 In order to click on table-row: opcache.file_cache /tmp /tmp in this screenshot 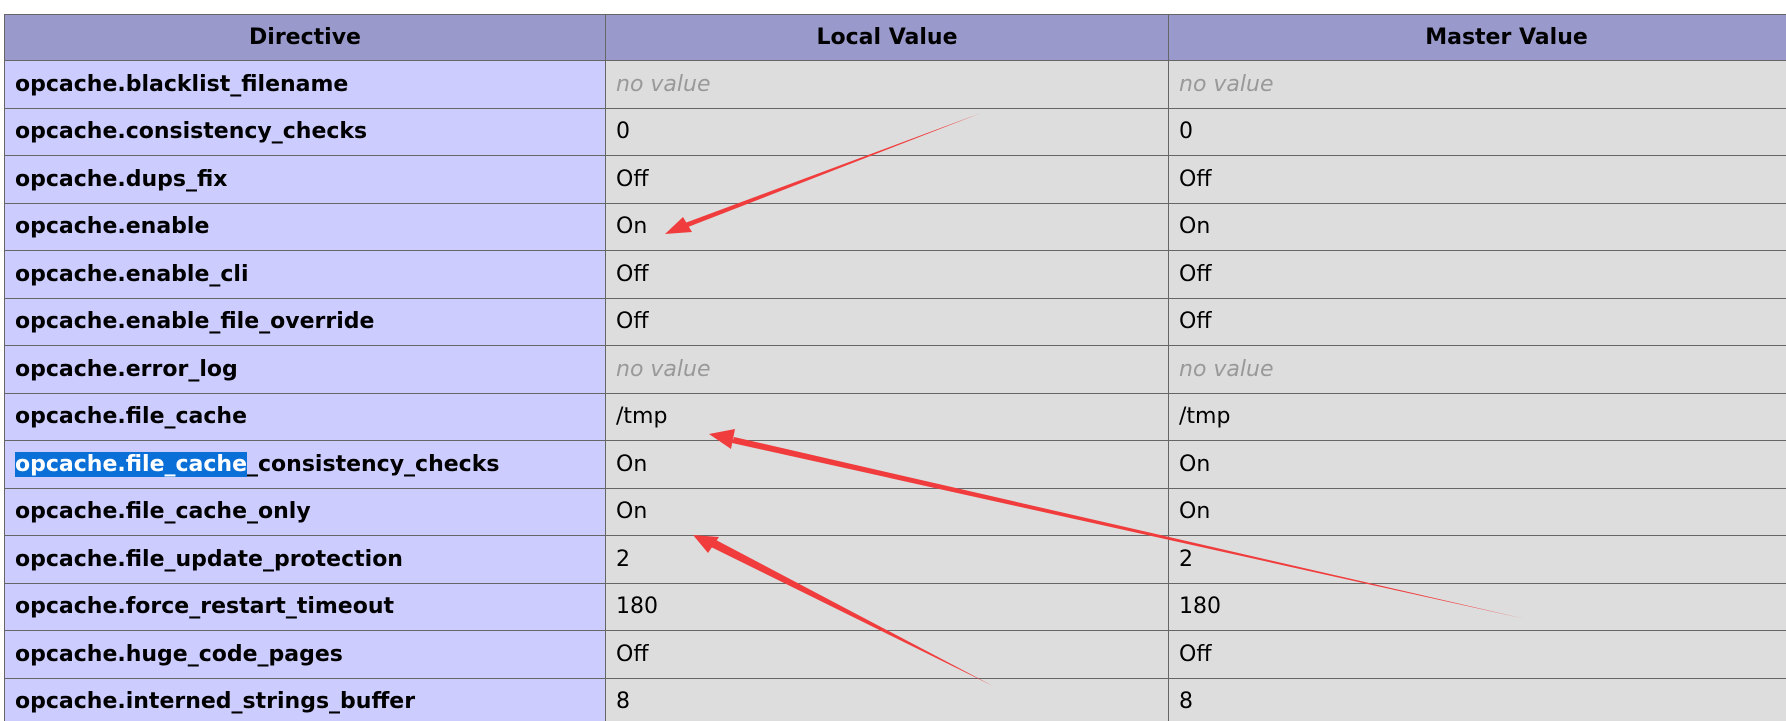, I will do `click(895, 416)`.